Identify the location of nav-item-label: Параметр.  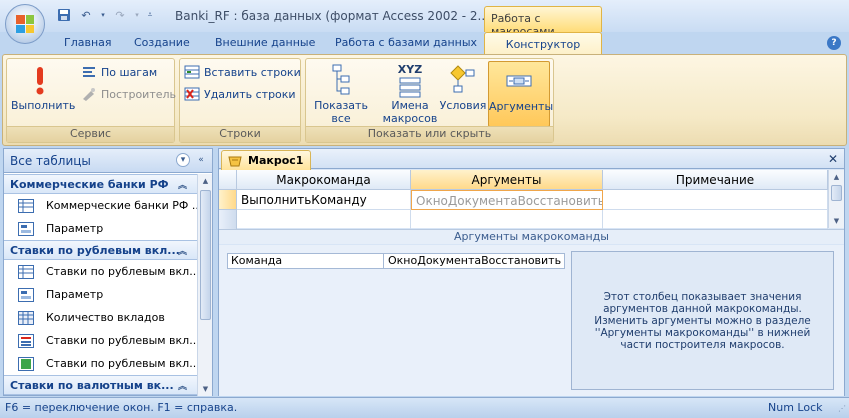
(75, 228).